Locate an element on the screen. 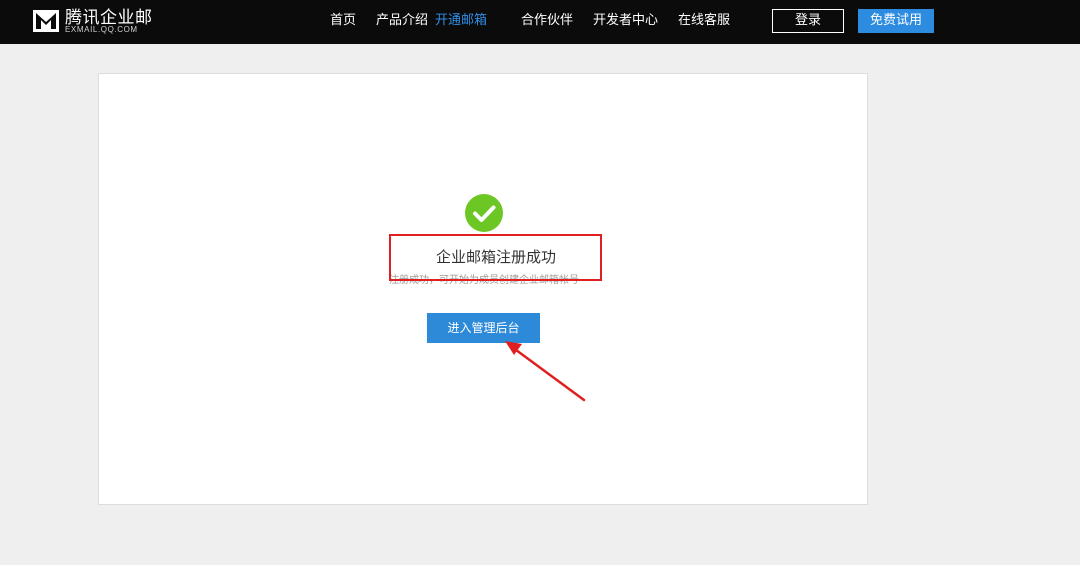 Image resolution: width=1080 pixels, height=565 pixels. nav-item-developers: 开发者中心 is located at coordinates (625, 21).